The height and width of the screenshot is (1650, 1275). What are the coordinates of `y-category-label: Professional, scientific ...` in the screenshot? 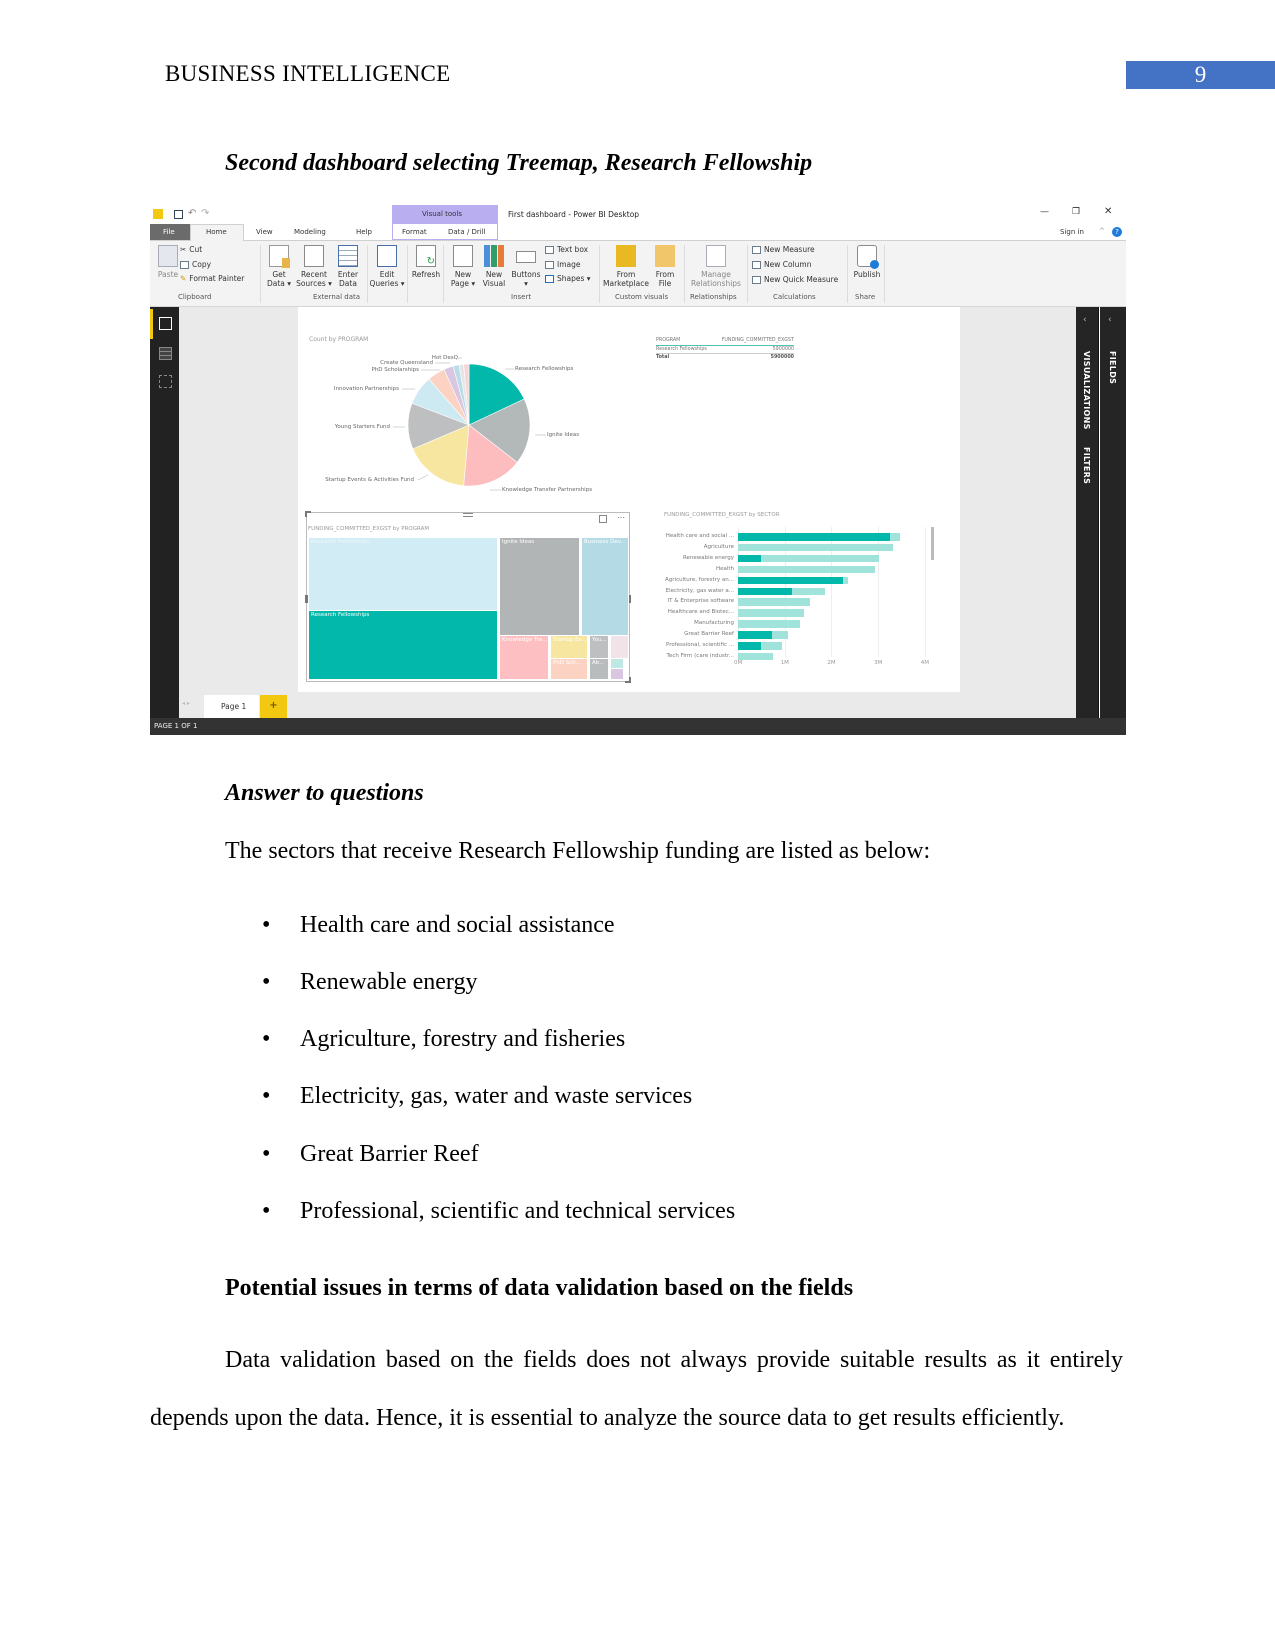 It's located at (699, 645).